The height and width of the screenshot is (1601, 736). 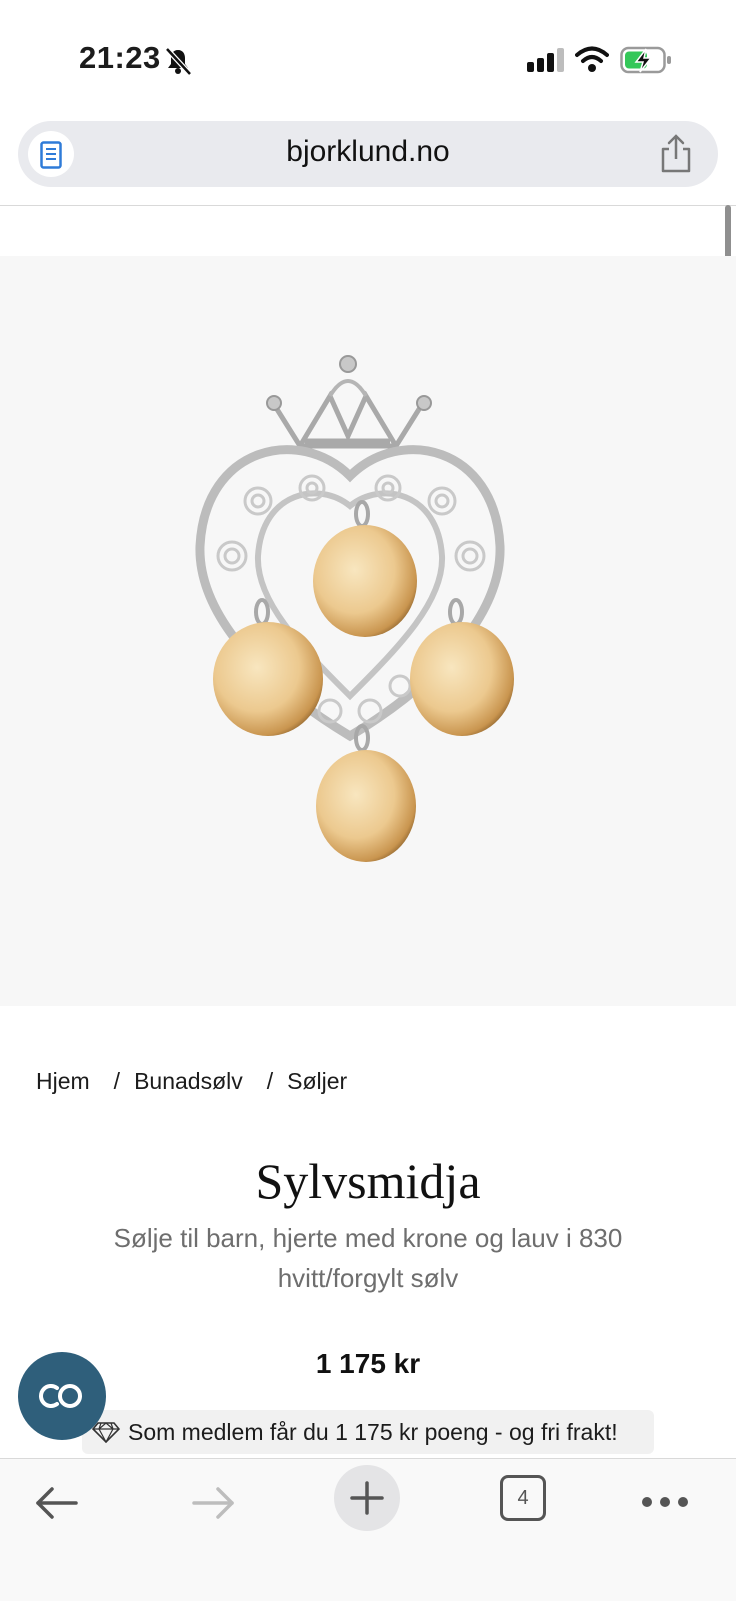 What do you see at coordinates (63, 1081) in the screenshot?
I see `breadcrumb-item-hjem: Hjem` at bounding box center [63, 1081].